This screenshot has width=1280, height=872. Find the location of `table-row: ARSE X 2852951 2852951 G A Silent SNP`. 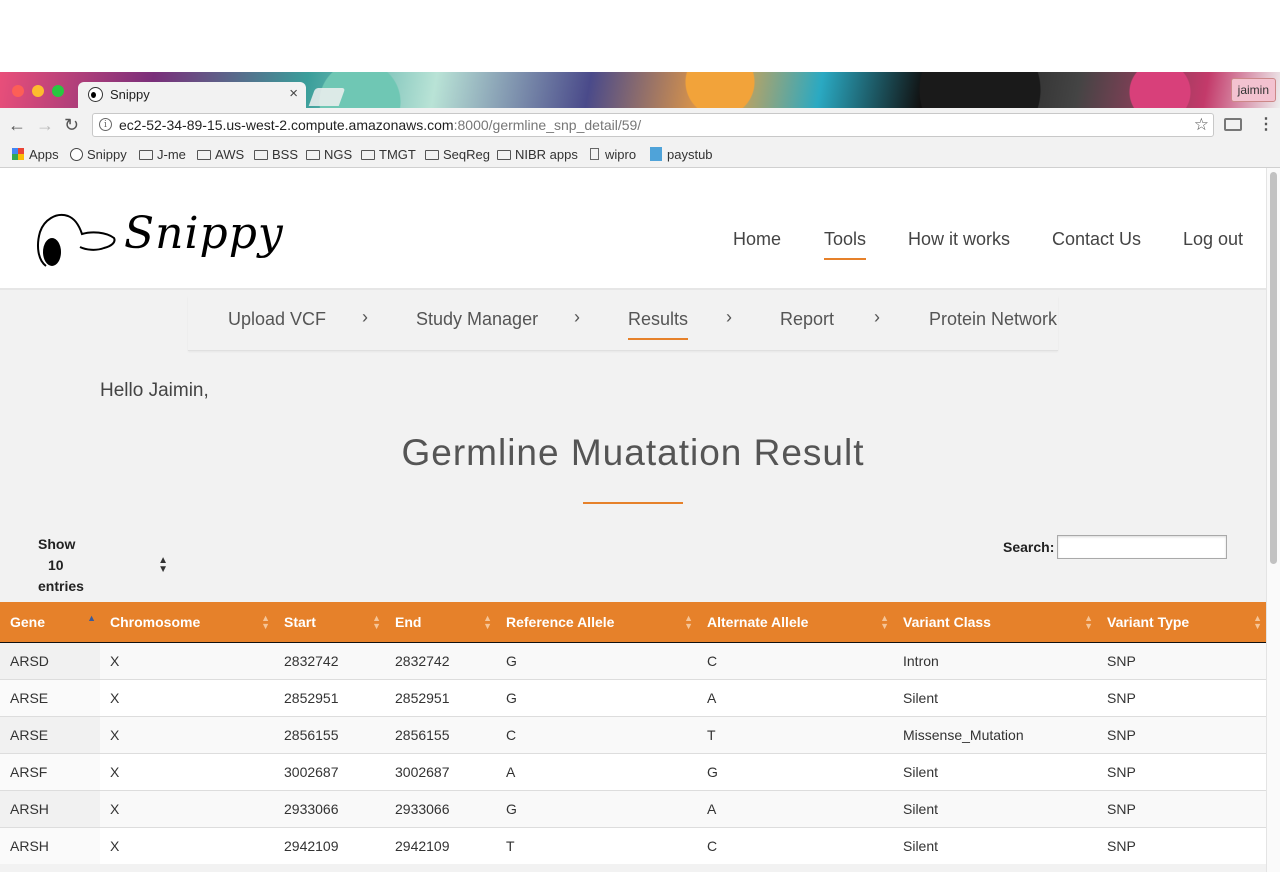

table-row: ARSE X 2852951 2852951 G A Silent SNP is located at coordinates (633, 697).